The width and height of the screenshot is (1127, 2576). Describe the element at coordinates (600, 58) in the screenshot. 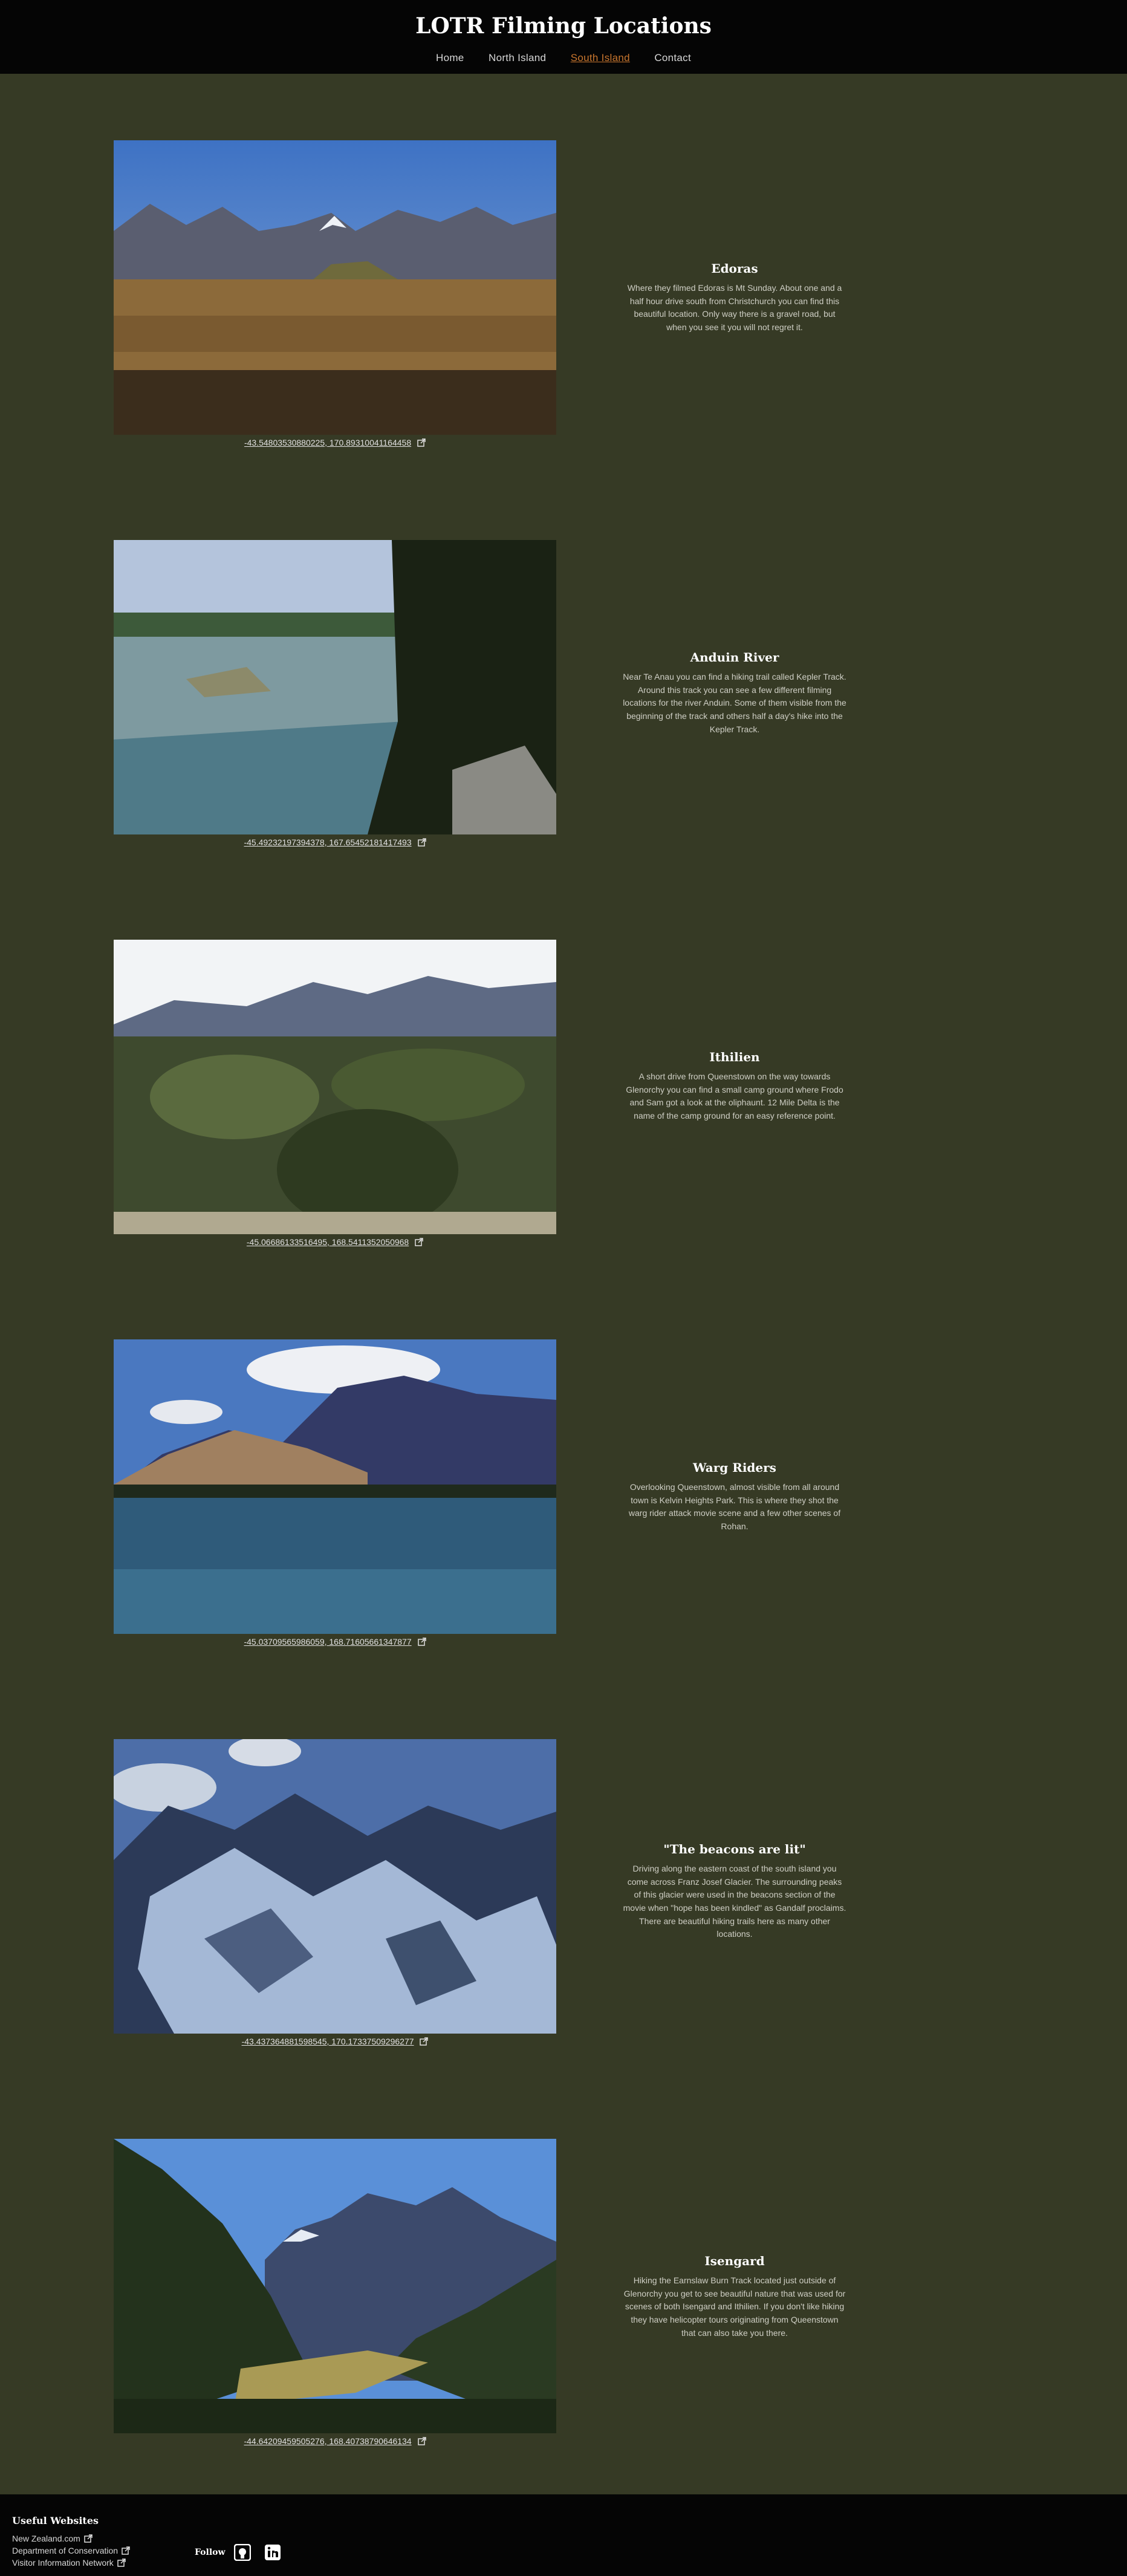

I see `nav-south-island: South Island` at that location.